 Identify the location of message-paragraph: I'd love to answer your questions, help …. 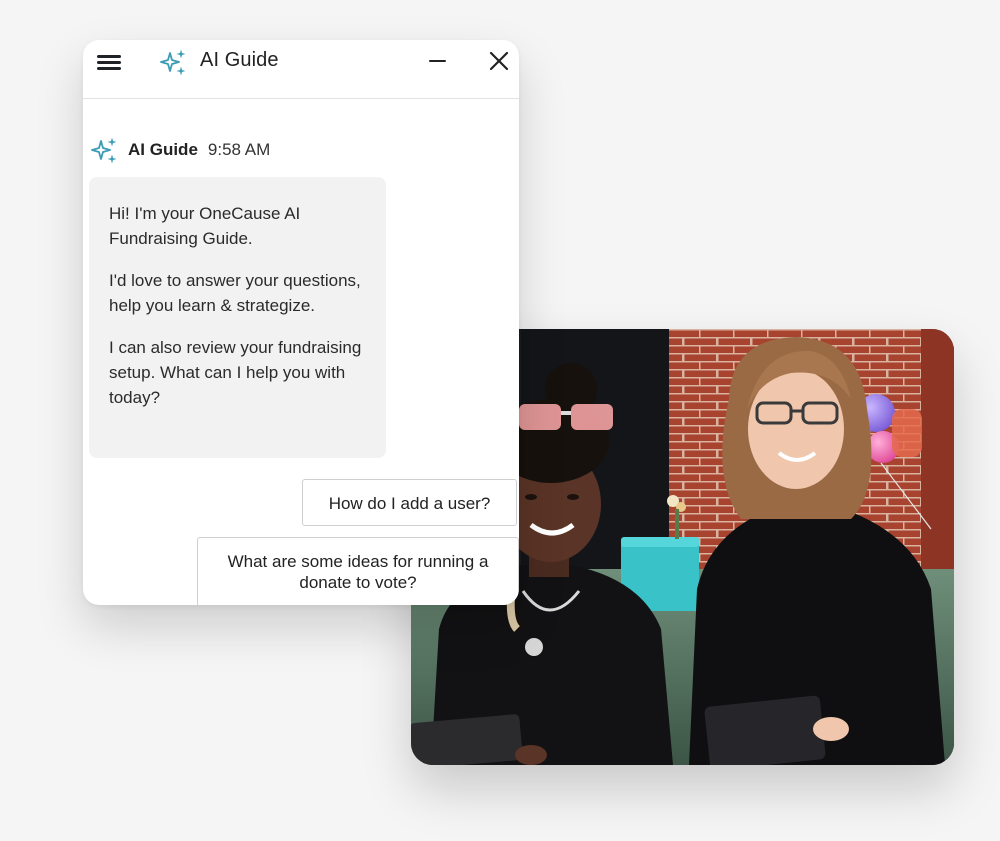
(235, 293).